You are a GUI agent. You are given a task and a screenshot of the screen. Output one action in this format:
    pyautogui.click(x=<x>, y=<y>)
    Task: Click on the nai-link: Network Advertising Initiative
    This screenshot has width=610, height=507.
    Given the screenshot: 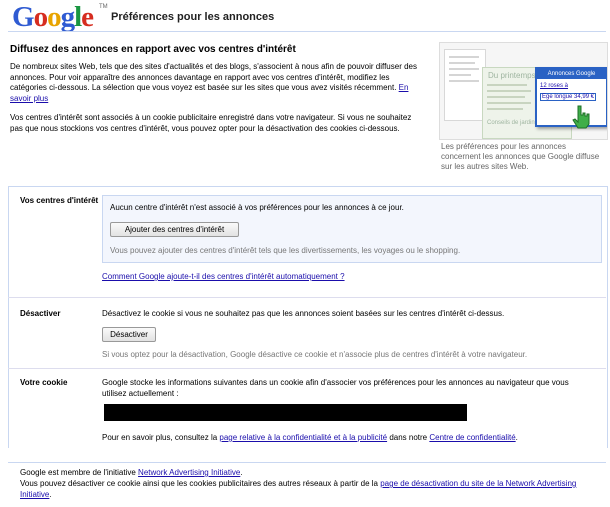 What is the action you would take?
    pyautogui.click(x=189, y=472)
    